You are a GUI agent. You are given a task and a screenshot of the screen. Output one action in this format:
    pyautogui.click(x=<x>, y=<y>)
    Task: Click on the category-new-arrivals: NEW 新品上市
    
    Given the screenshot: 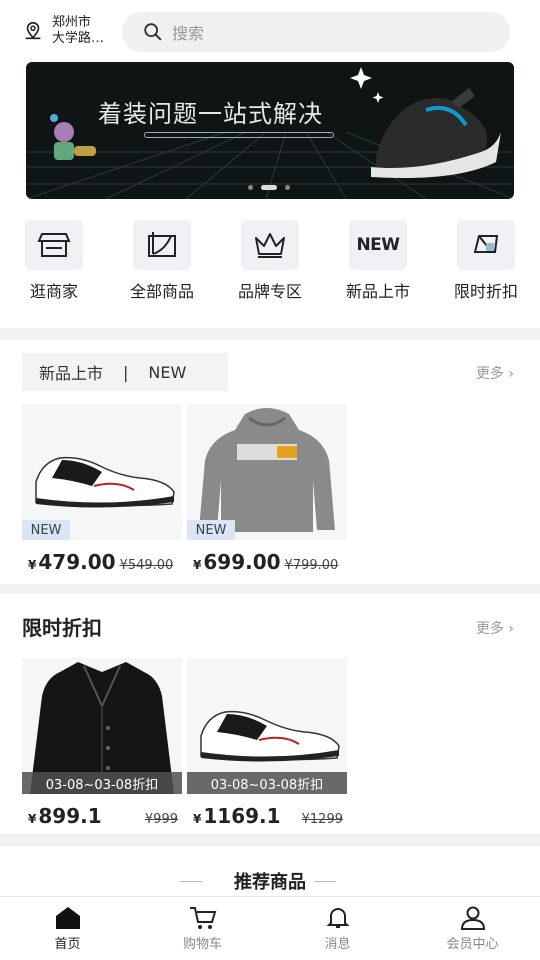 What is the action you would take?
    pyautogui.click(x=378, y=265)
    